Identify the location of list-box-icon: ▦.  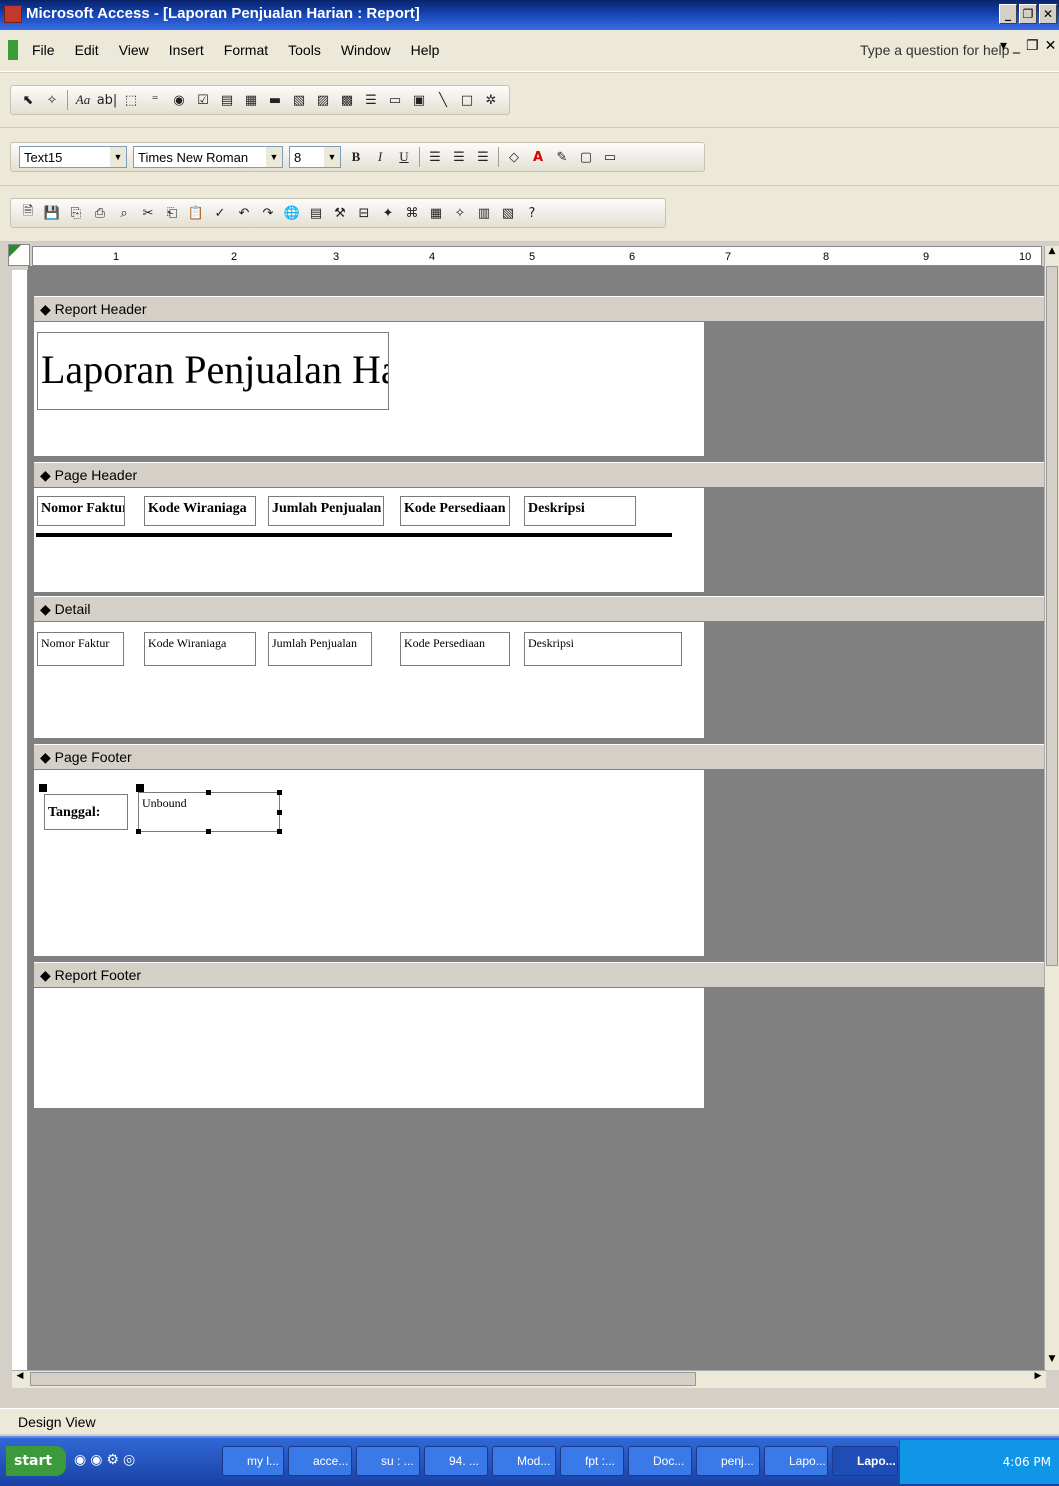
(251, 100).